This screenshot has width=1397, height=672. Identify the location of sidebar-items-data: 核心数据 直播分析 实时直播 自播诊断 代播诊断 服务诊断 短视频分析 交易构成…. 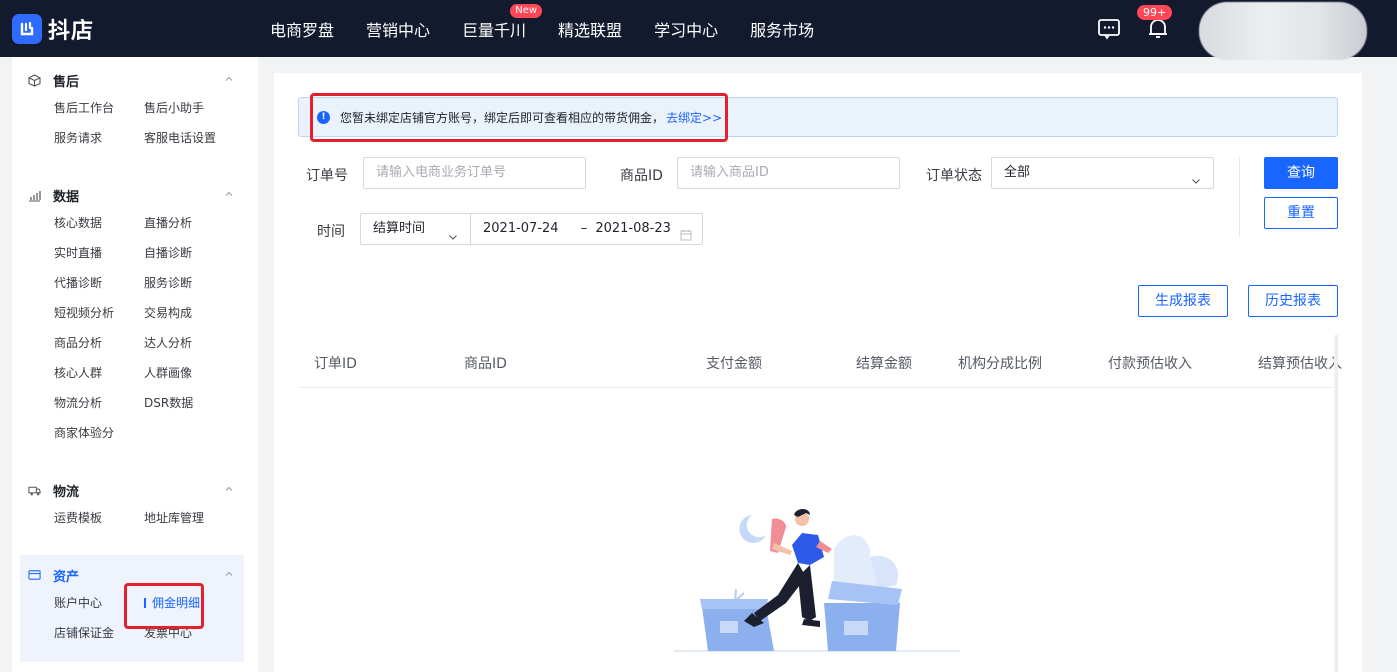
(128, 328).